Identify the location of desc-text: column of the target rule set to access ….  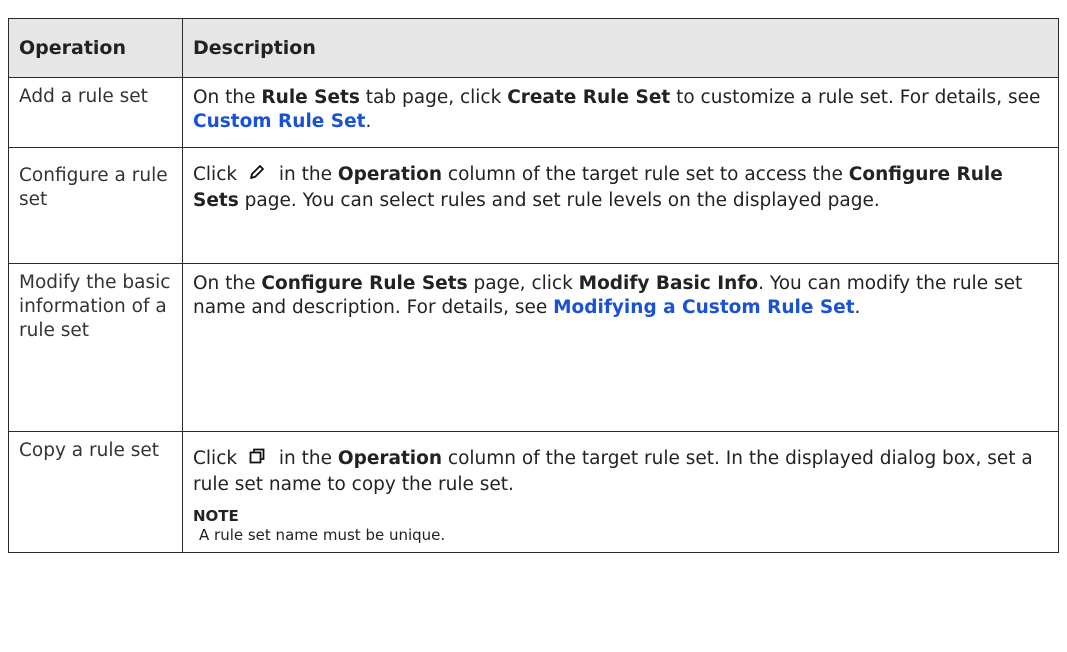
(645, 174).